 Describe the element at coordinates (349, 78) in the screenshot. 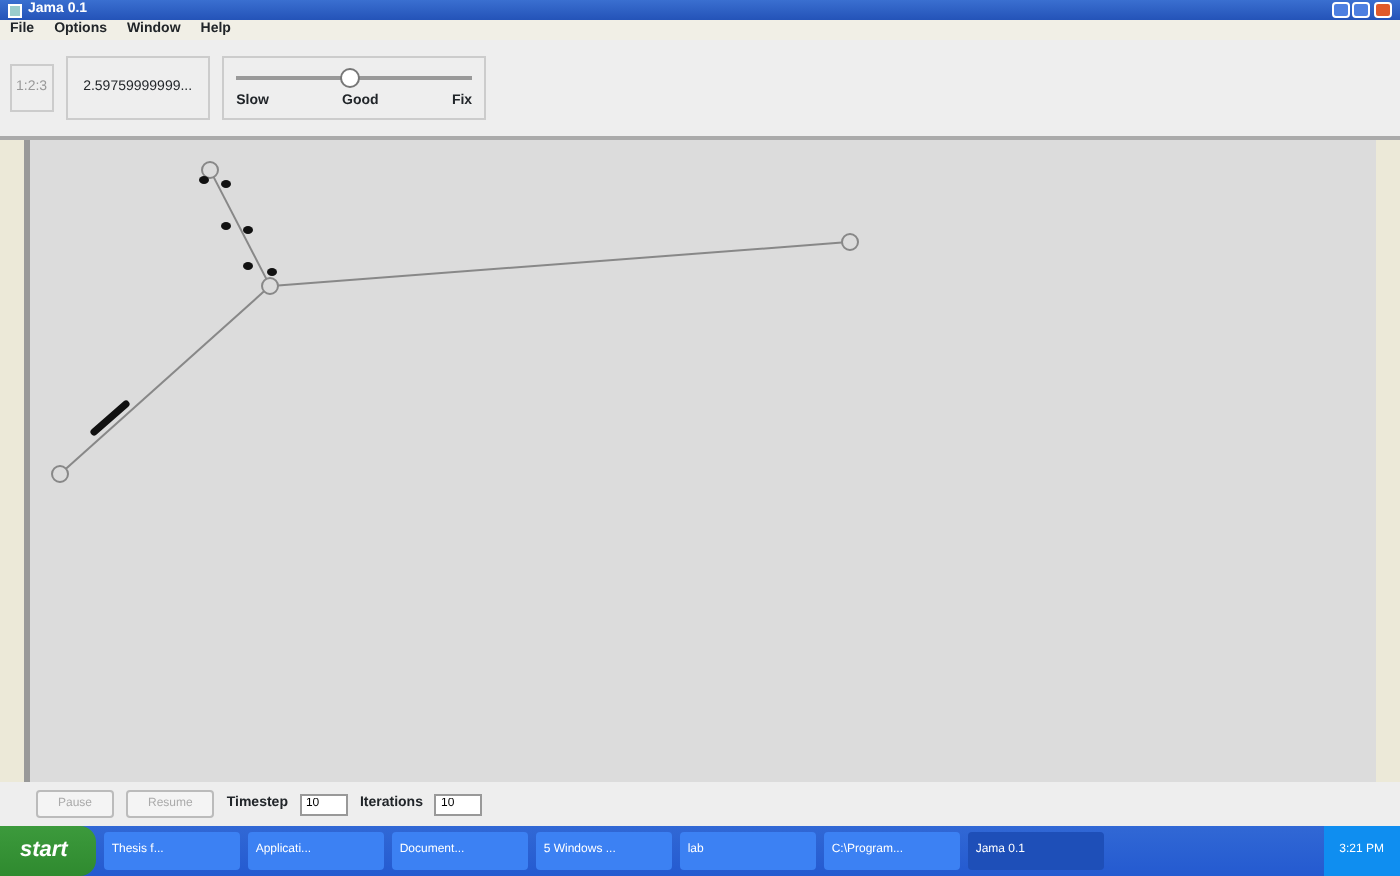

I see `slider-thumb` at that location.